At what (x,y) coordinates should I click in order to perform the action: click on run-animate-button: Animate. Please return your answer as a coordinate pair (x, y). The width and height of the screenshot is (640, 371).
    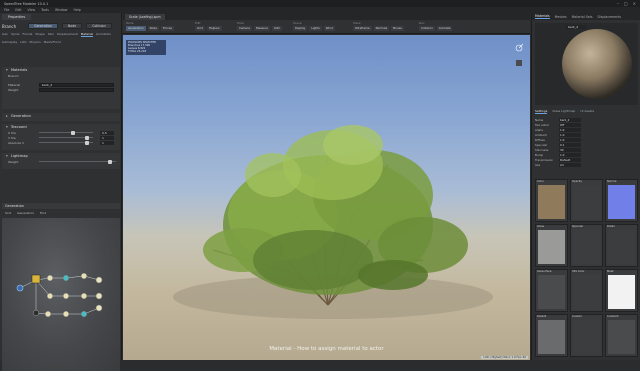
    Looking at the image, I should click on (444, 28).